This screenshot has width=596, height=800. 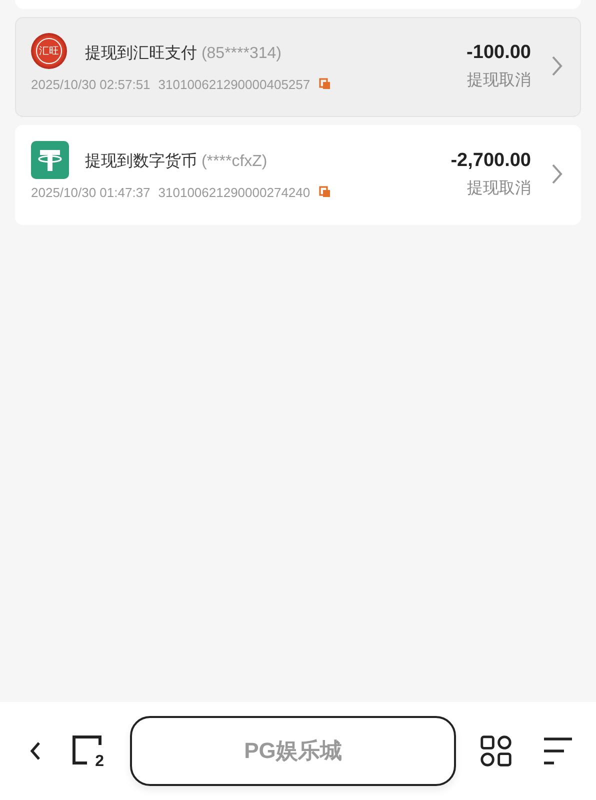 What do you see at coordinates (88, 751) in the screenshot?
I see `tabs-button: 2` at bounding box center [88, 751].